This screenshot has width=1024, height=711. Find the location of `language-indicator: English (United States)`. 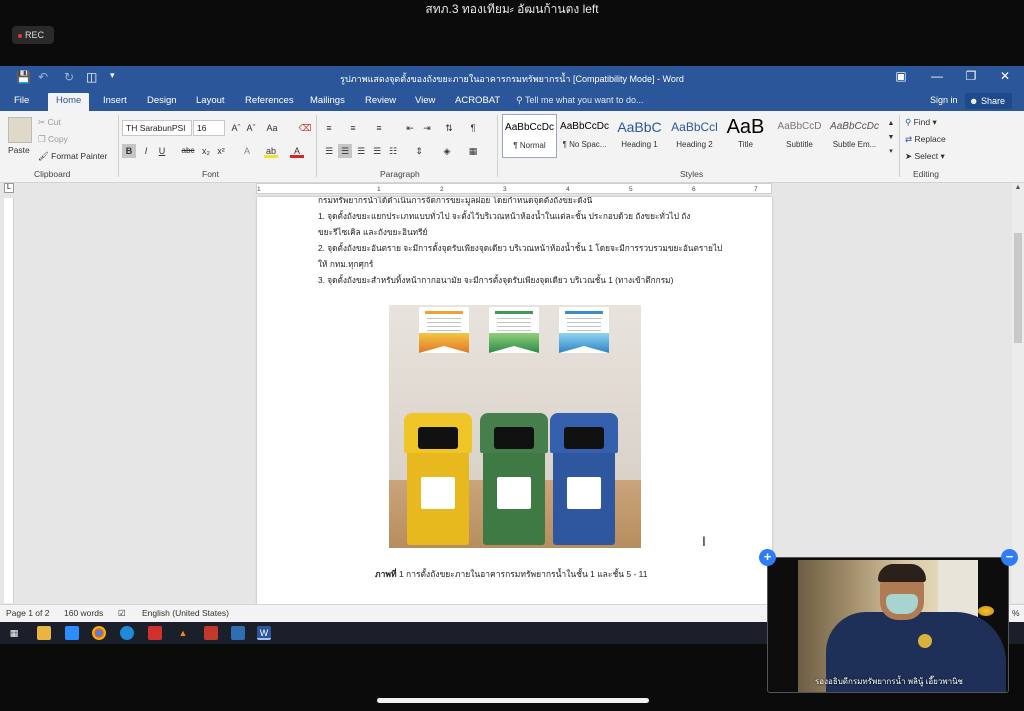

language-indicator: English (United States) is located at coordinates (185, 613).